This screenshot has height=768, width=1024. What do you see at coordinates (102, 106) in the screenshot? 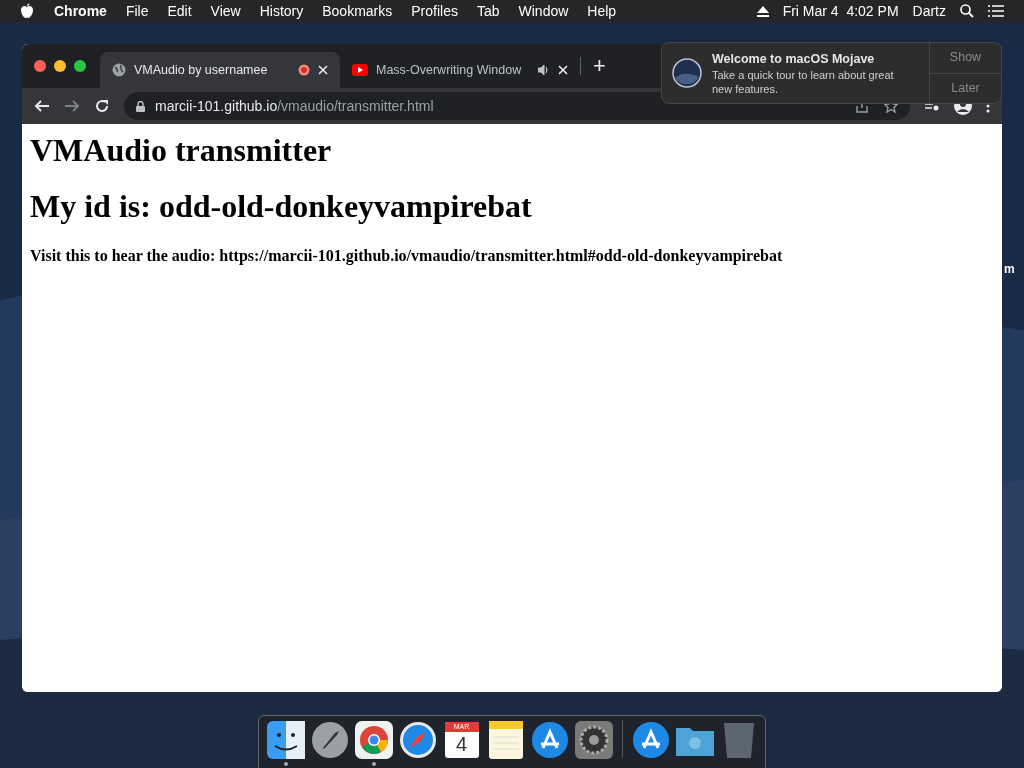
I see `reload-icon` at bounding box center [102, 106].